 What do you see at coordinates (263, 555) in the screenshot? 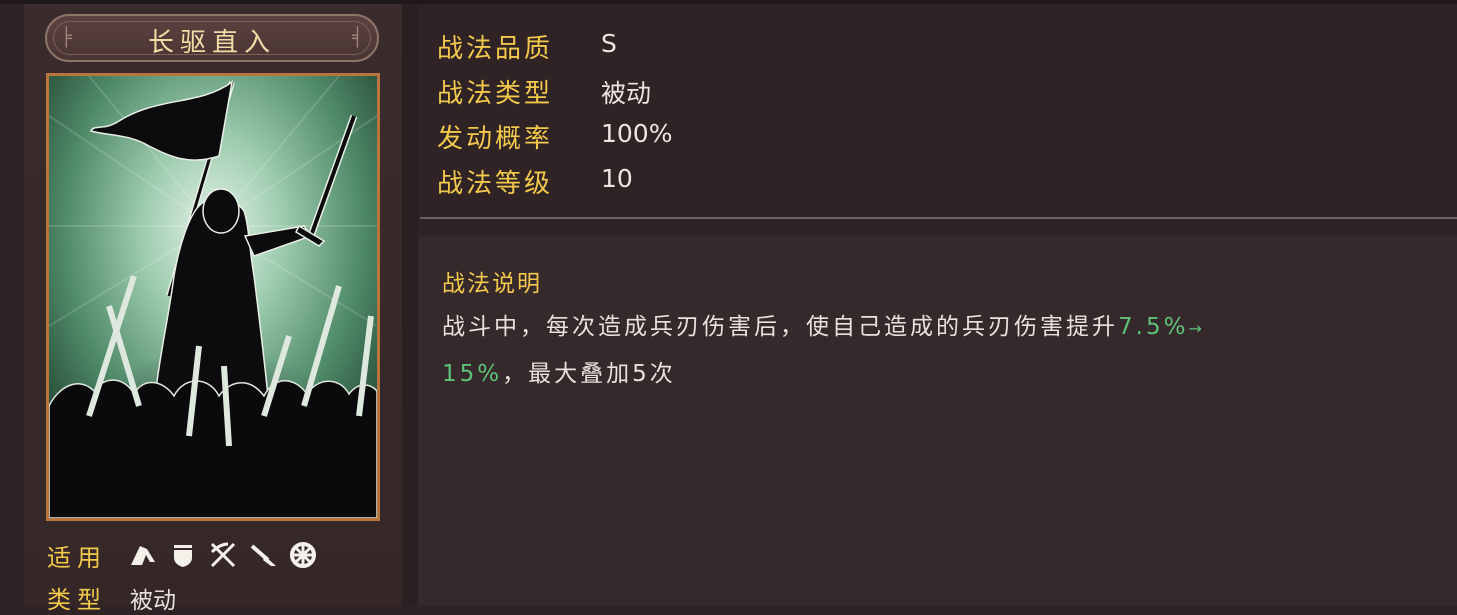
I see `spear-icon` at bounding box center [263, 555].